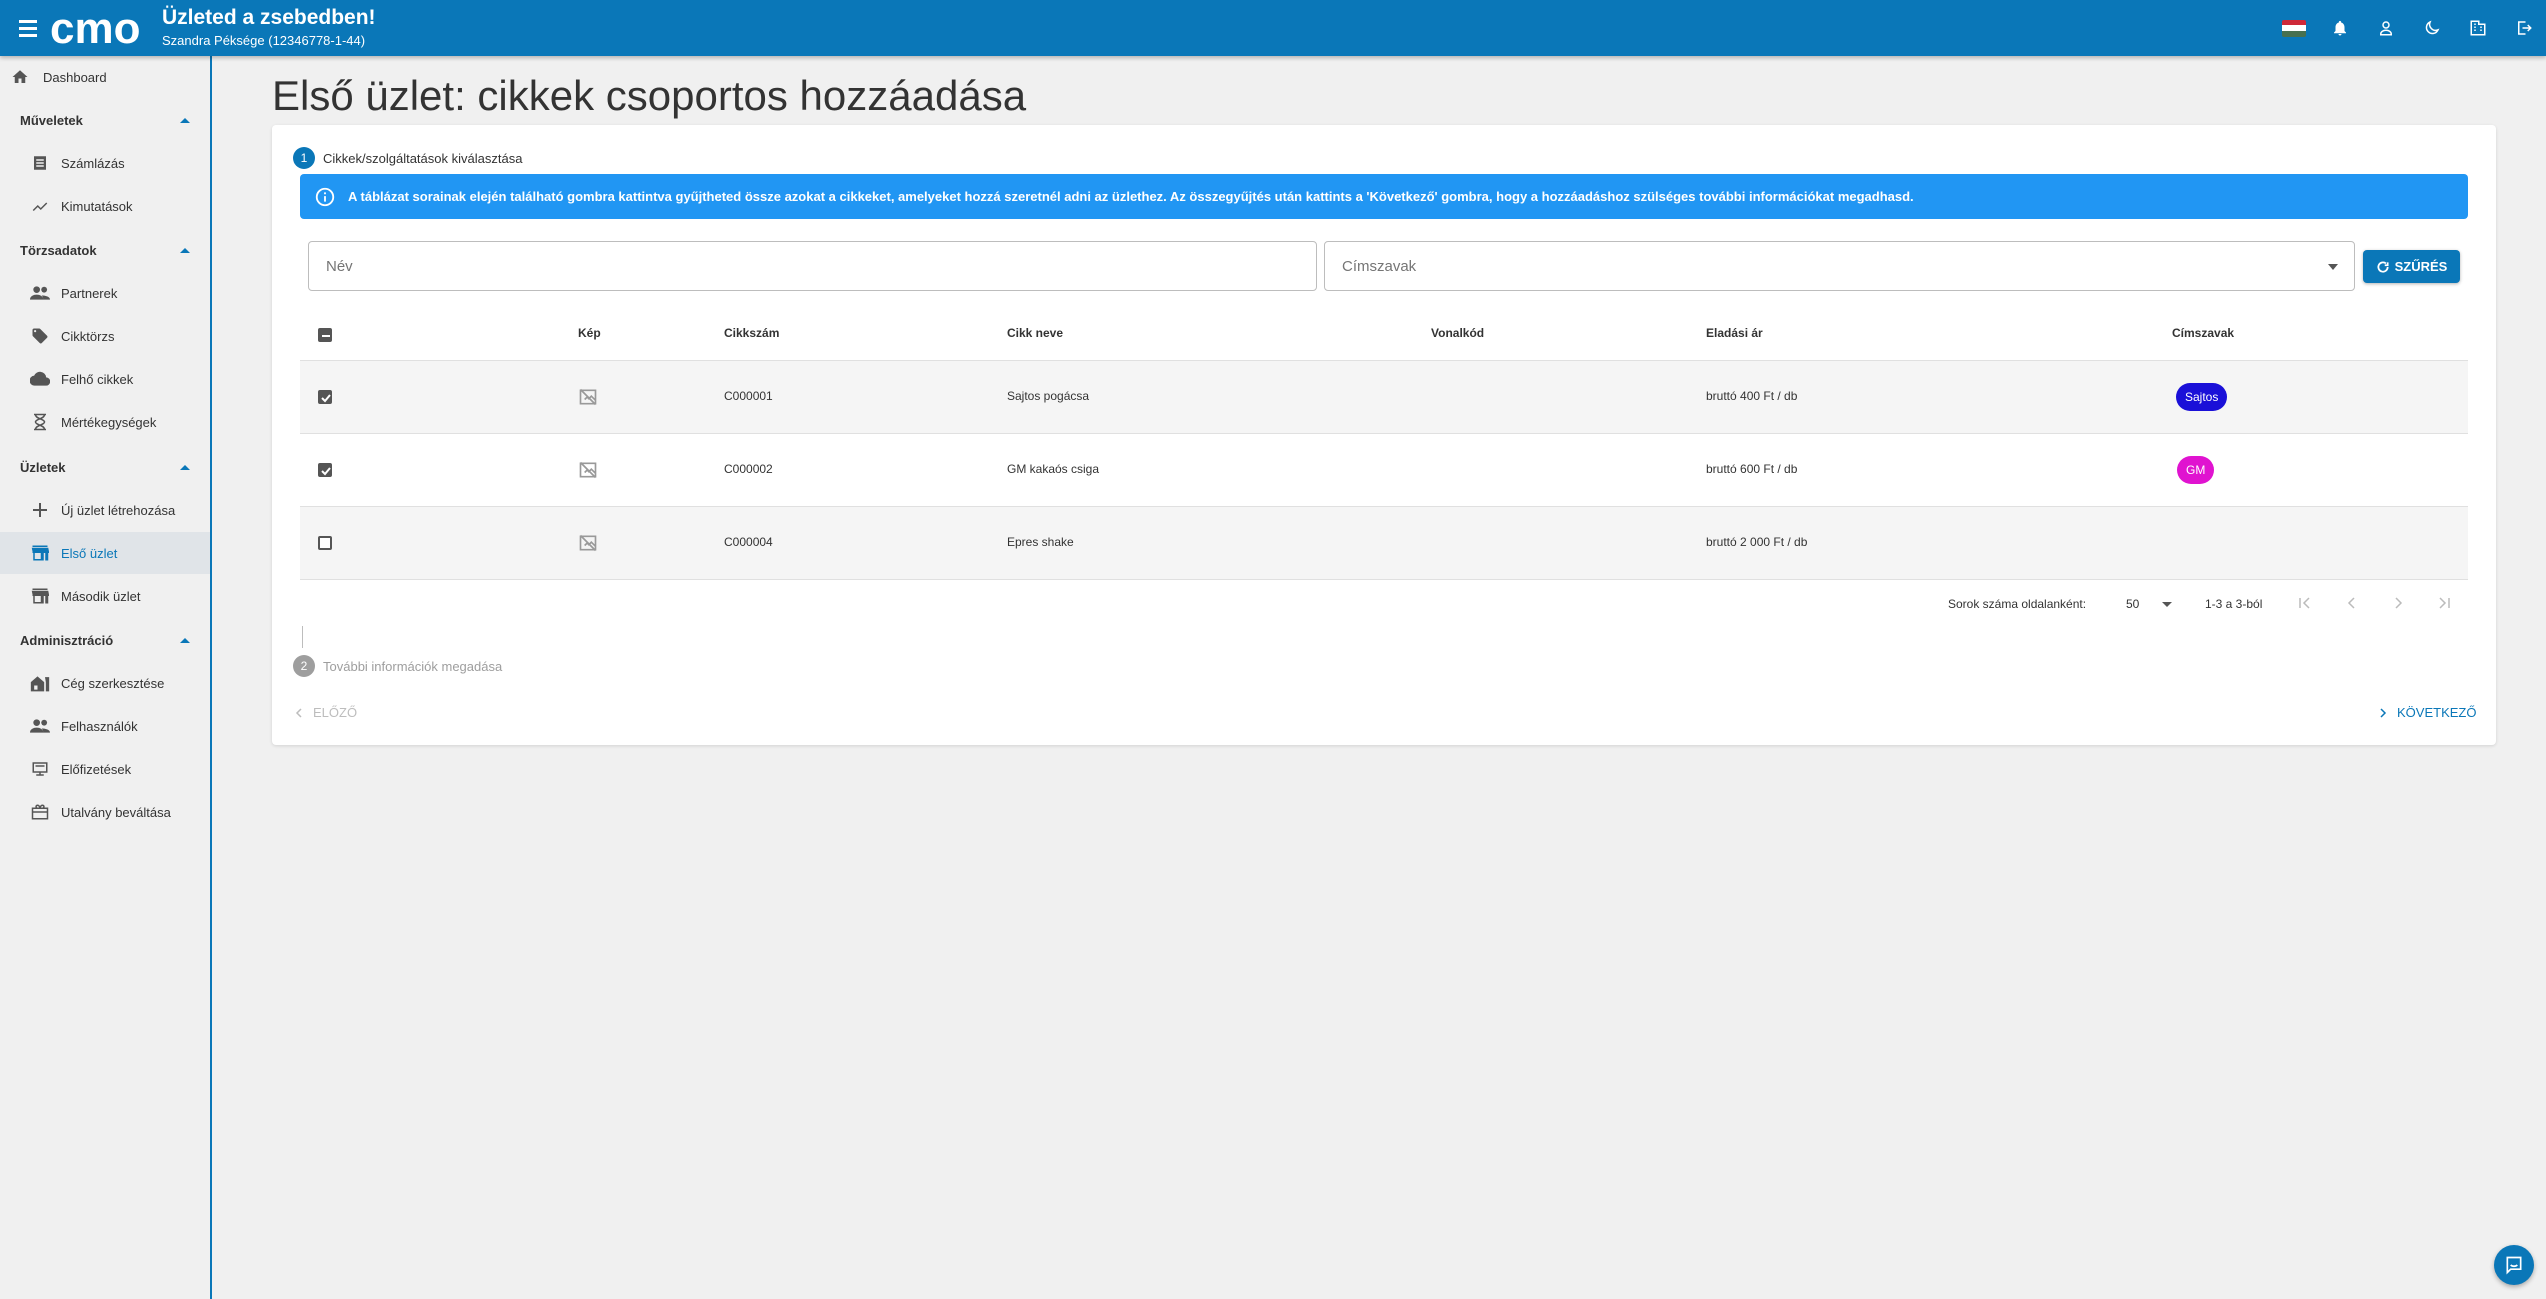 This screenshot has height=1299, width=2546. I want to click on page-title: Első üzlet: cikkek csoportos hozzáadása, so click(649, 95).